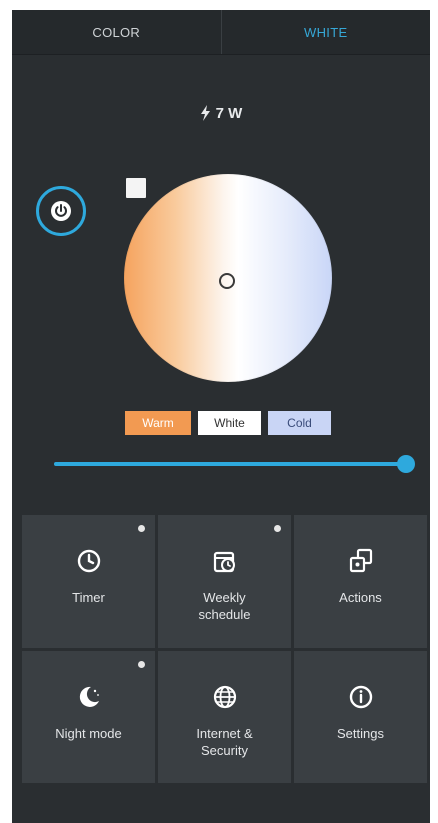 Image resolution: width=438 pixels, height=823 pixels. I want to click on info-icon, so click(360, 696).